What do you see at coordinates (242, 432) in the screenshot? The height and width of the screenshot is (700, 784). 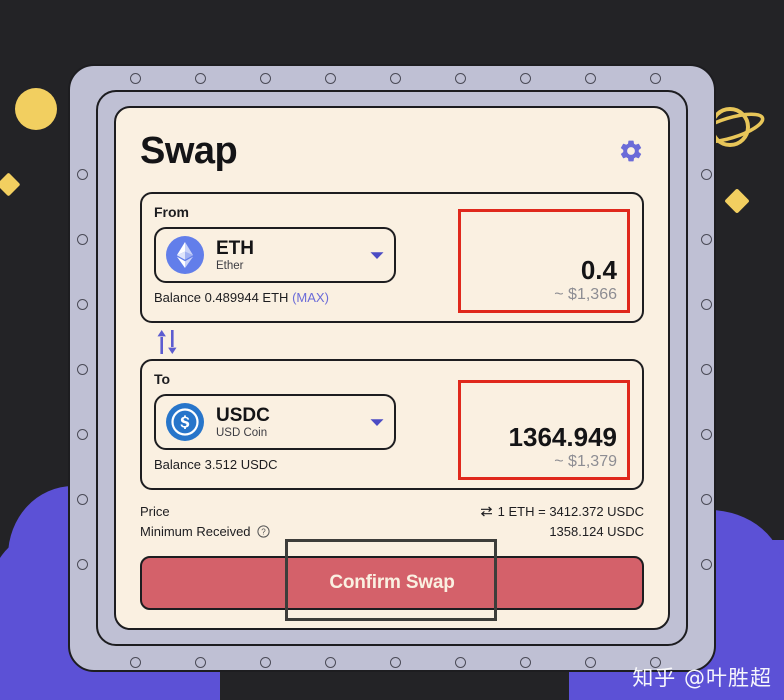 I see `to-token-name: USD Coin` at bounding box center [242, 432].